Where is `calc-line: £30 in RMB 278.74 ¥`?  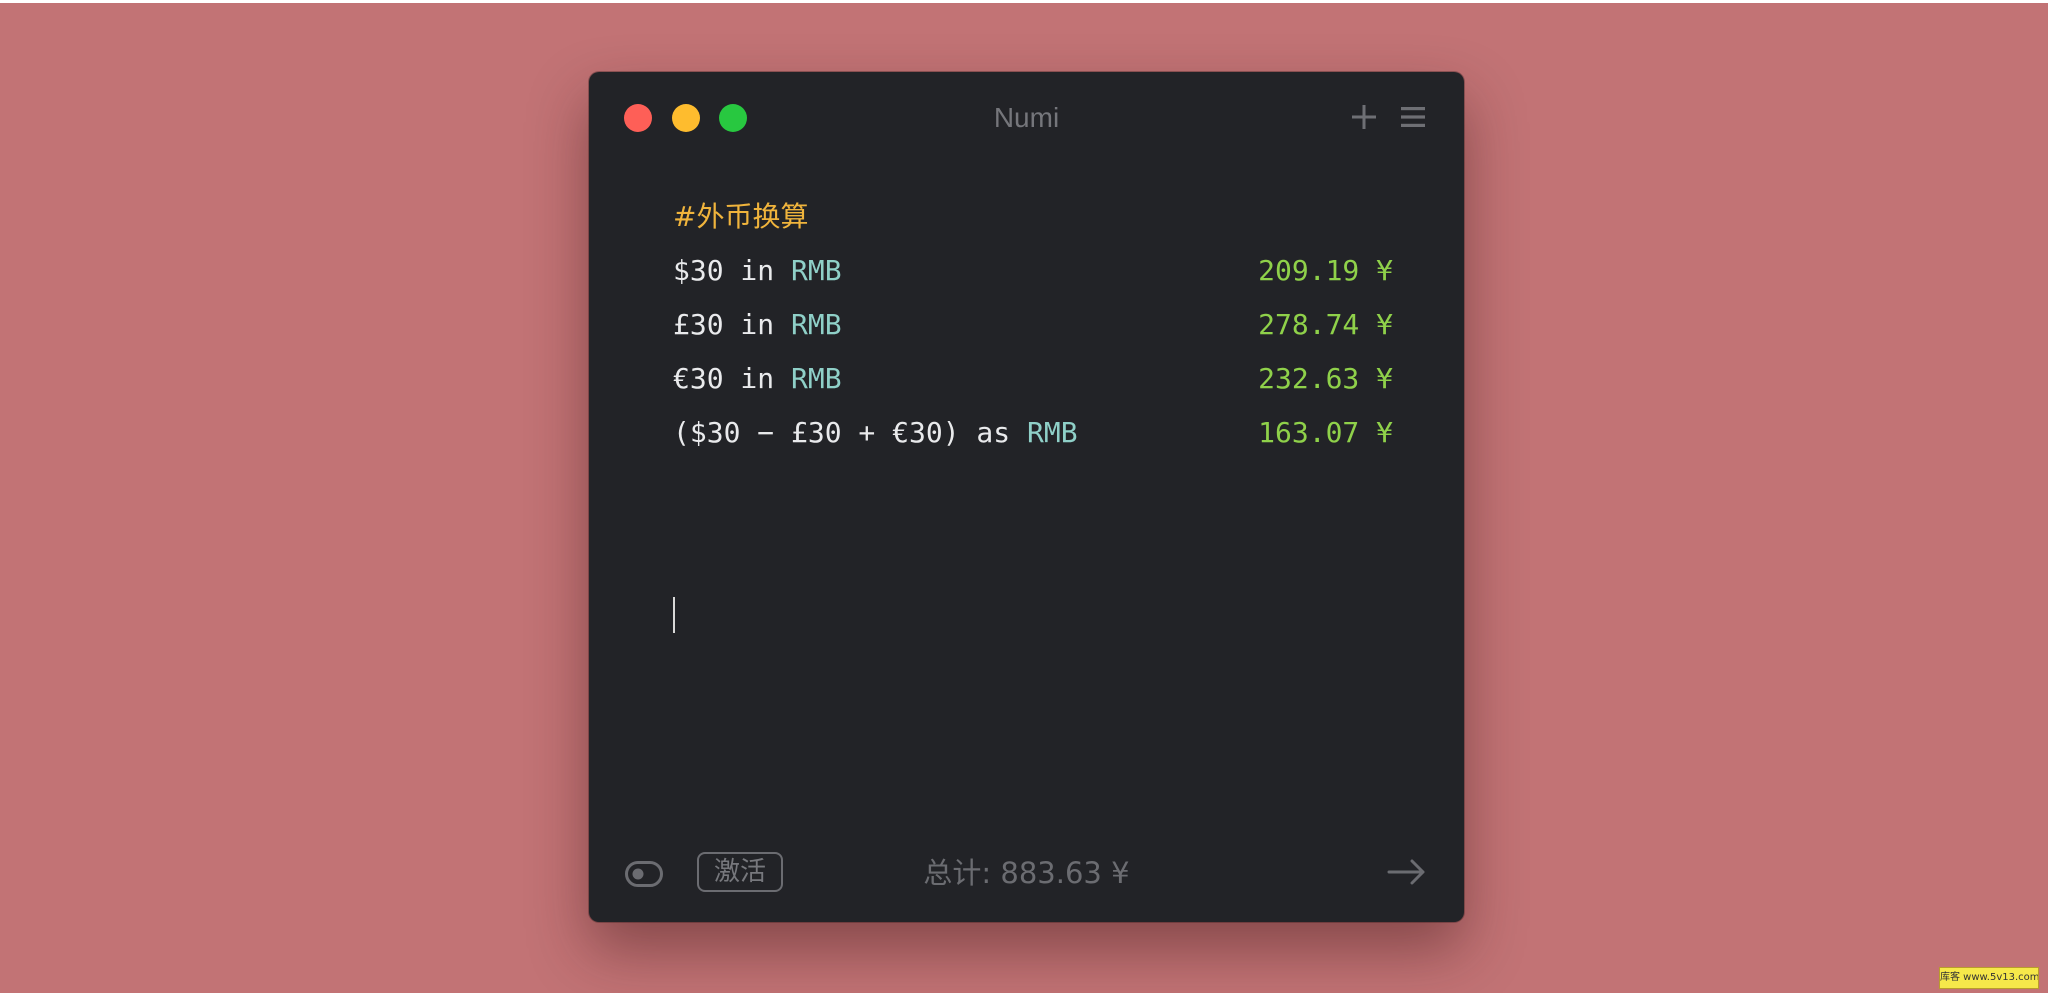
calc-line: £30 in RMB 278.74 ¥ is located at coordinates (1033, 325).